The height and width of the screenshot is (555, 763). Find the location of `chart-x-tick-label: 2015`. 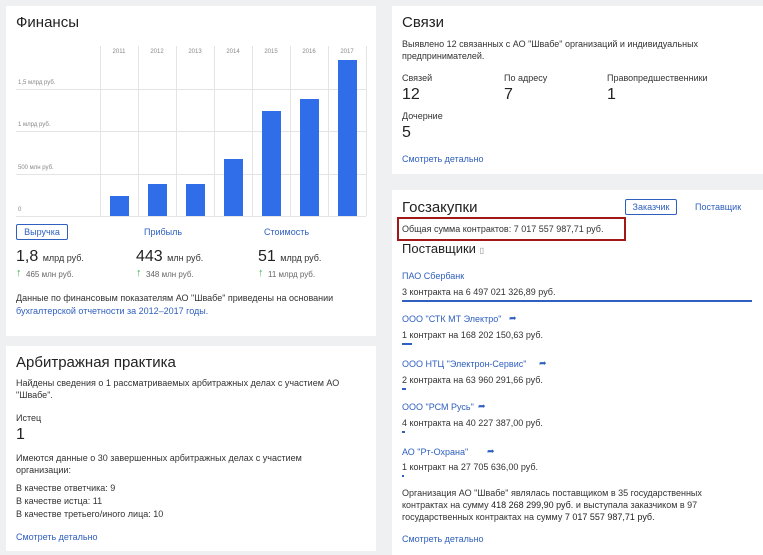

chart-x-tick-label: 2015 is located at coordinates (271, 52).